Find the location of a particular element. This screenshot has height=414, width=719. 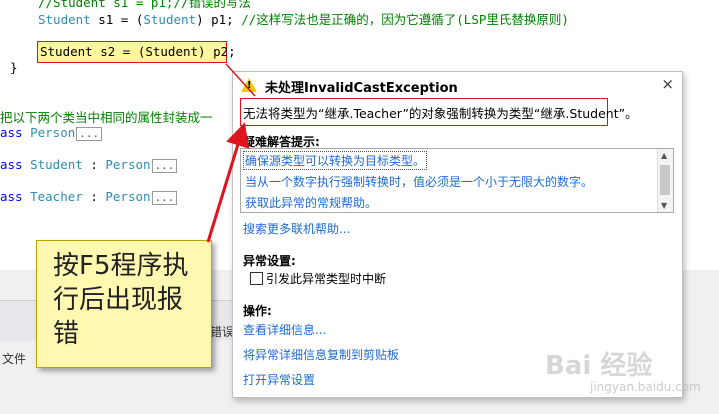

tab-errors: 错误 is located at coordinates (222, 331).